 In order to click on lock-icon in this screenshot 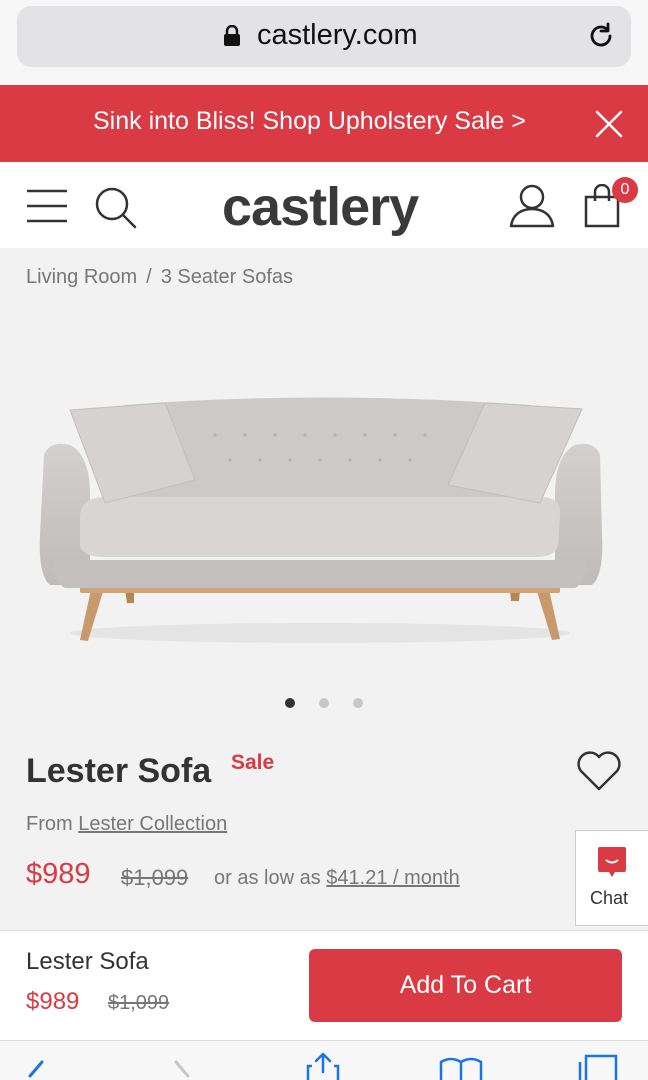, I will do `click(232, 35)`.